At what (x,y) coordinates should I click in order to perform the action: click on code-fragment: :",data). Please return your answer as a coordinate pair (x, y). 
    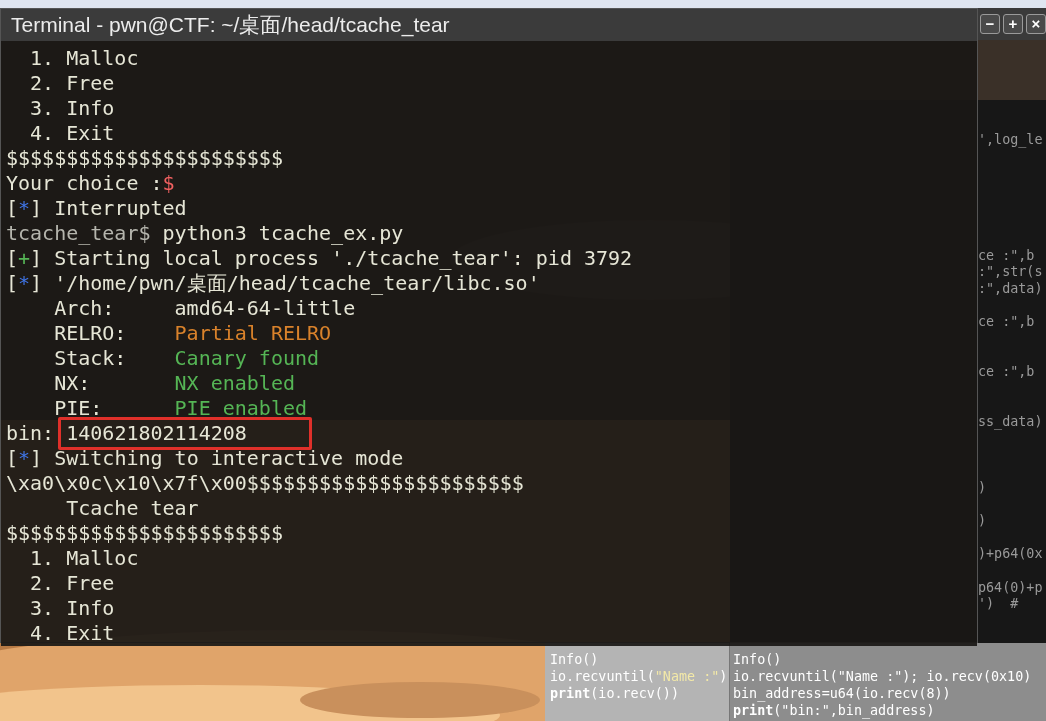
    Looking at the image, I should click on (1010, 289).